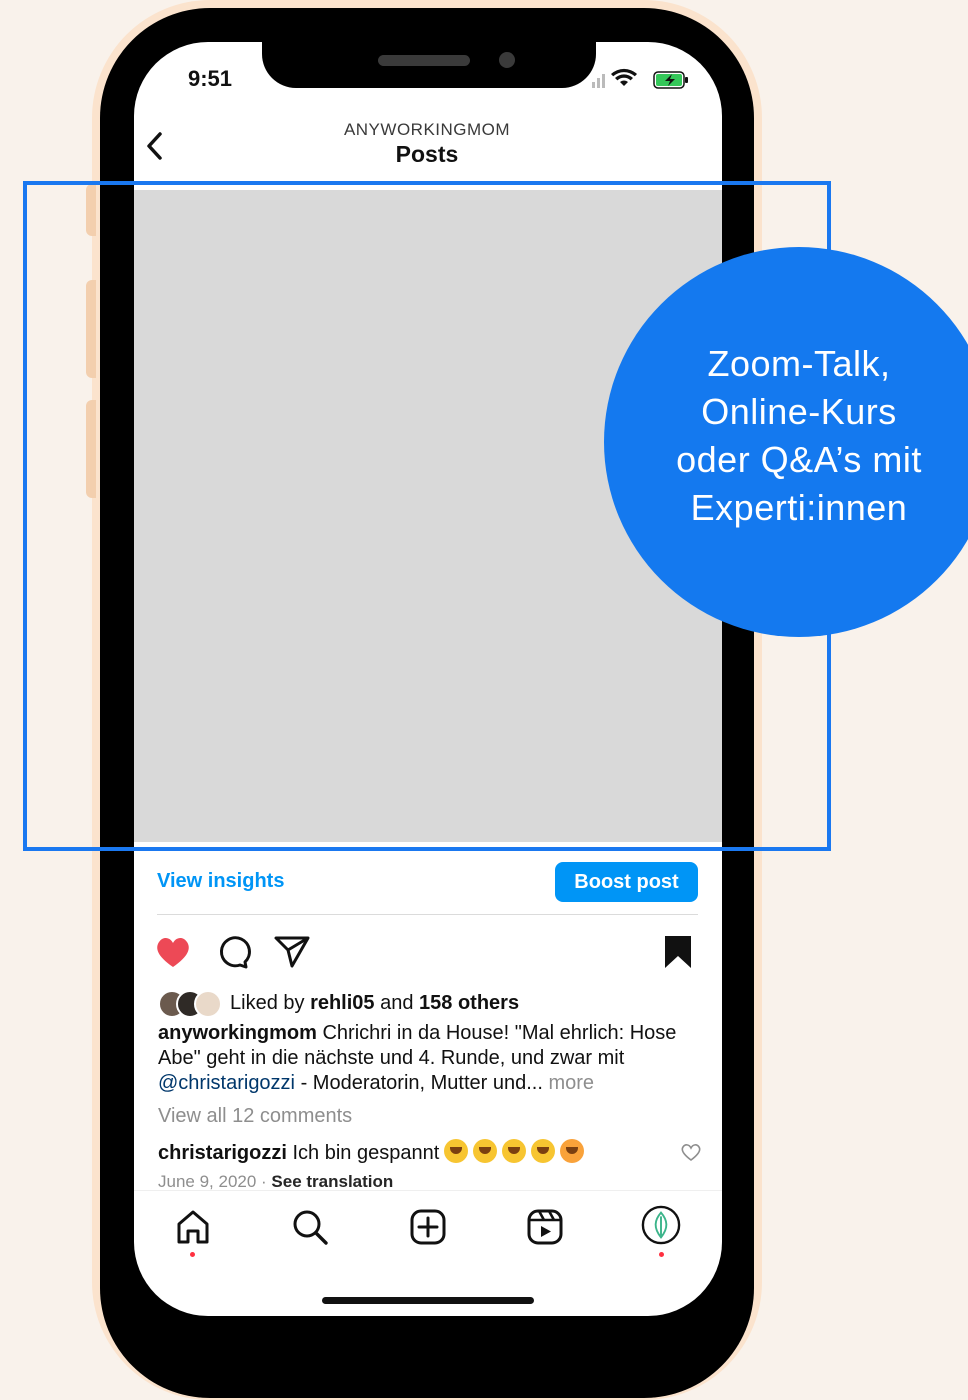 The width and height of the screenshot is (968, 1400). What do you see at coordinates (670, 80) in the screenshot?
I see `battery-charging-icon` at bounding box center [670, 80].